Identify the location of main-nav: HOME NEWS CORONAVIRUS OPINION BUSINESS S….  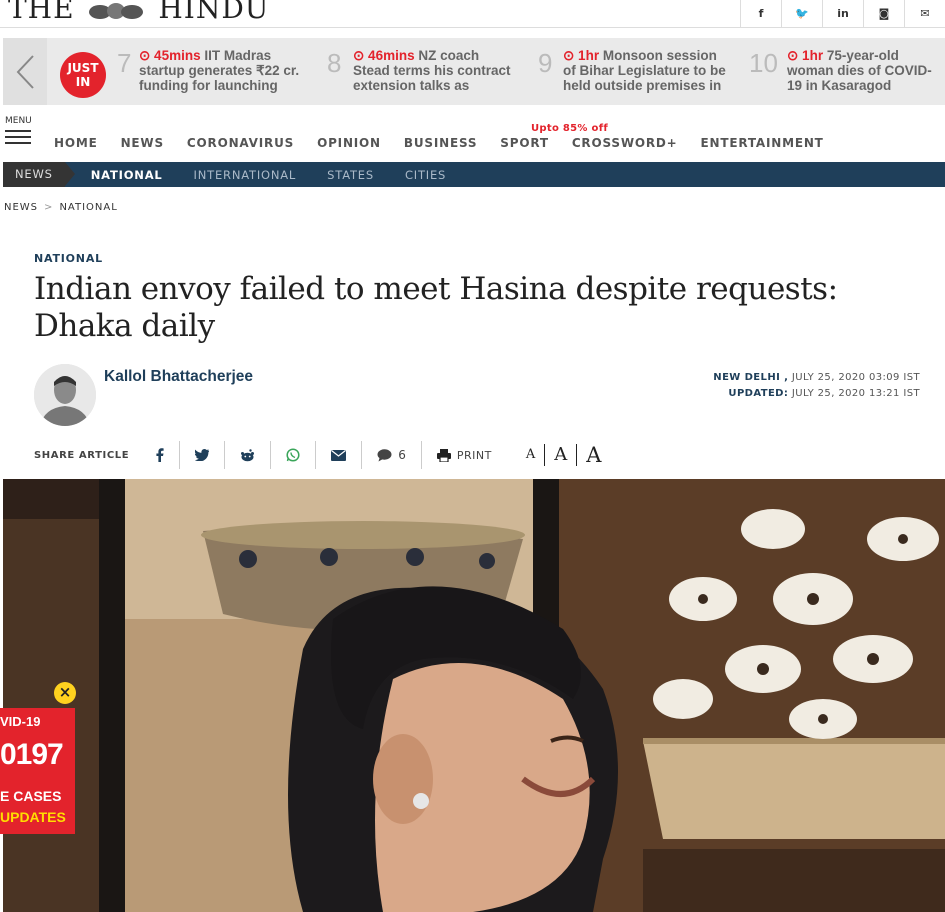
(450, 143).